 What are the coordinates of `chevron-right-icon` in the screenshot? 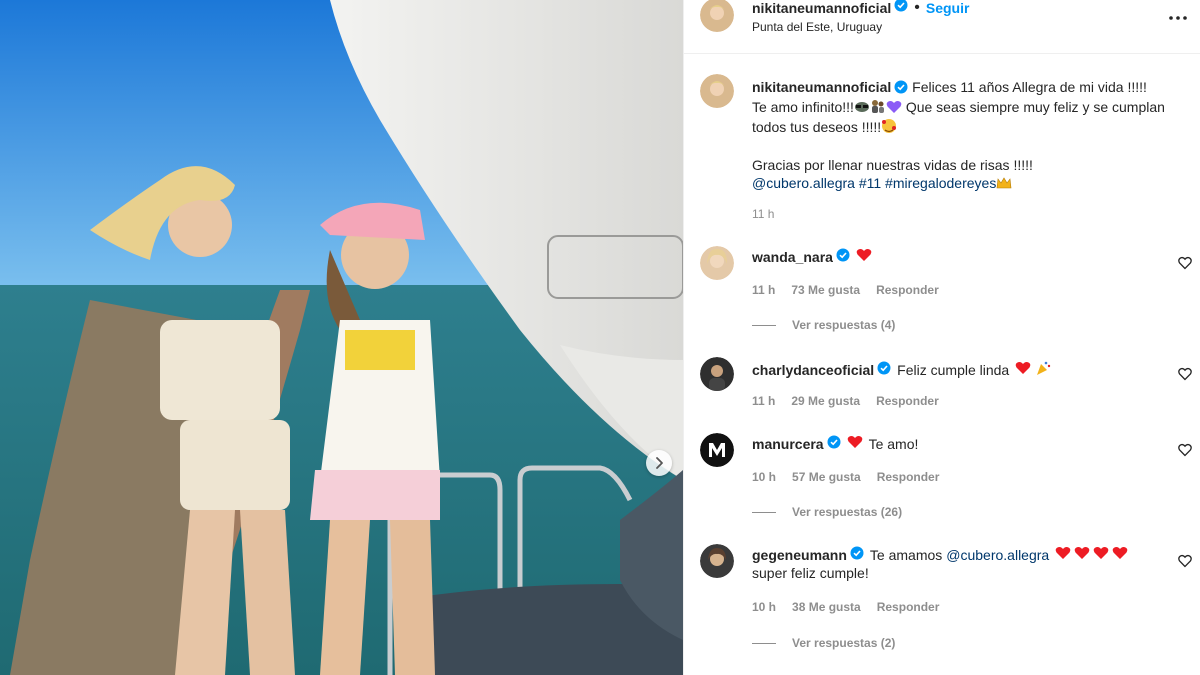 It's located at (659, 463).